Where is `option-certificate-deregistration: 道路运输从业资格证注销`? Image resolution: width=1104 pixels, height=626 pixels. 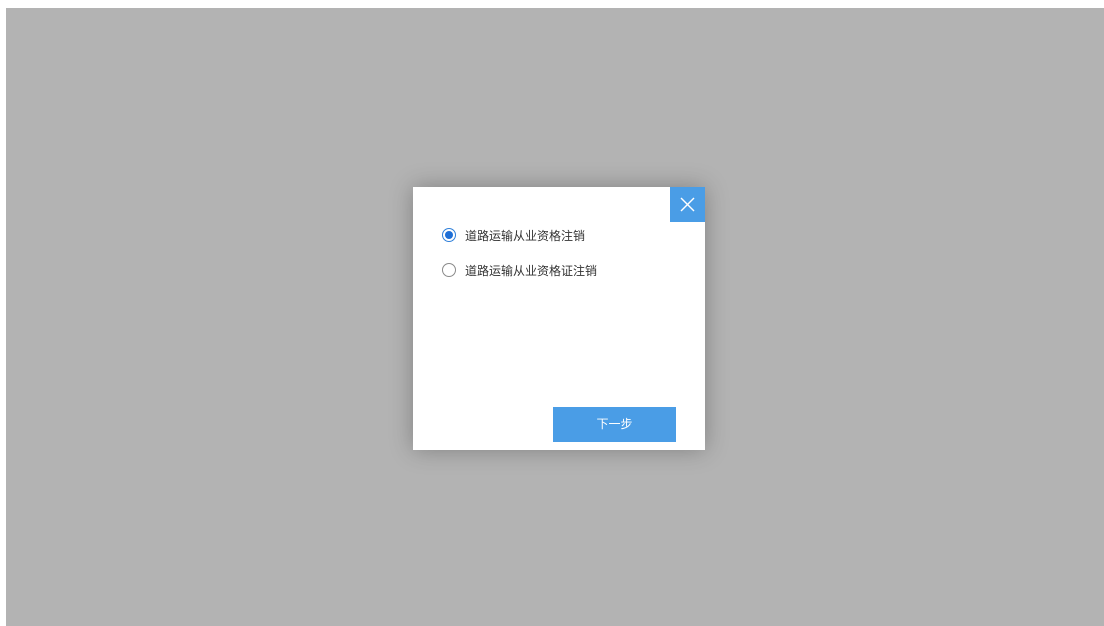
option-certificate-deregistration: 道路运输从业资格证注销 is located at coordinates (519, 270).